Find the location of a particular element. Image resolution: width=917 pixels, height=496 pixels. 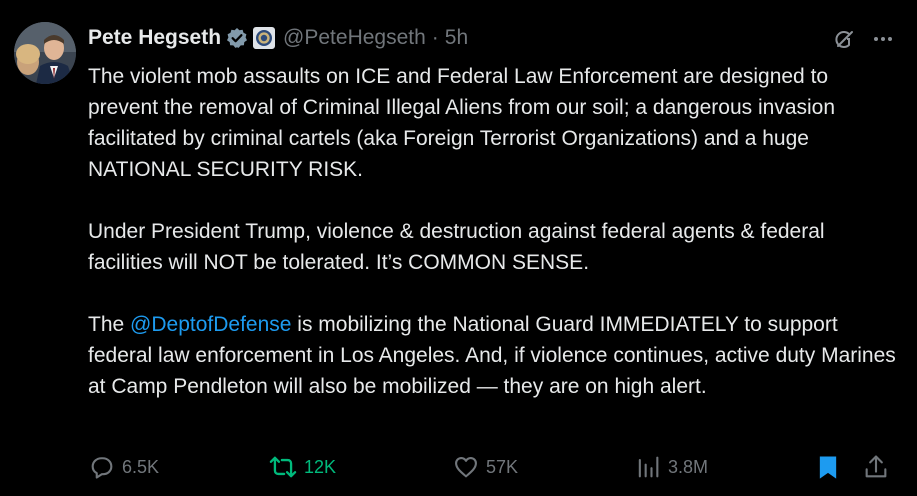

share-button is located at coordinates (879, 467).